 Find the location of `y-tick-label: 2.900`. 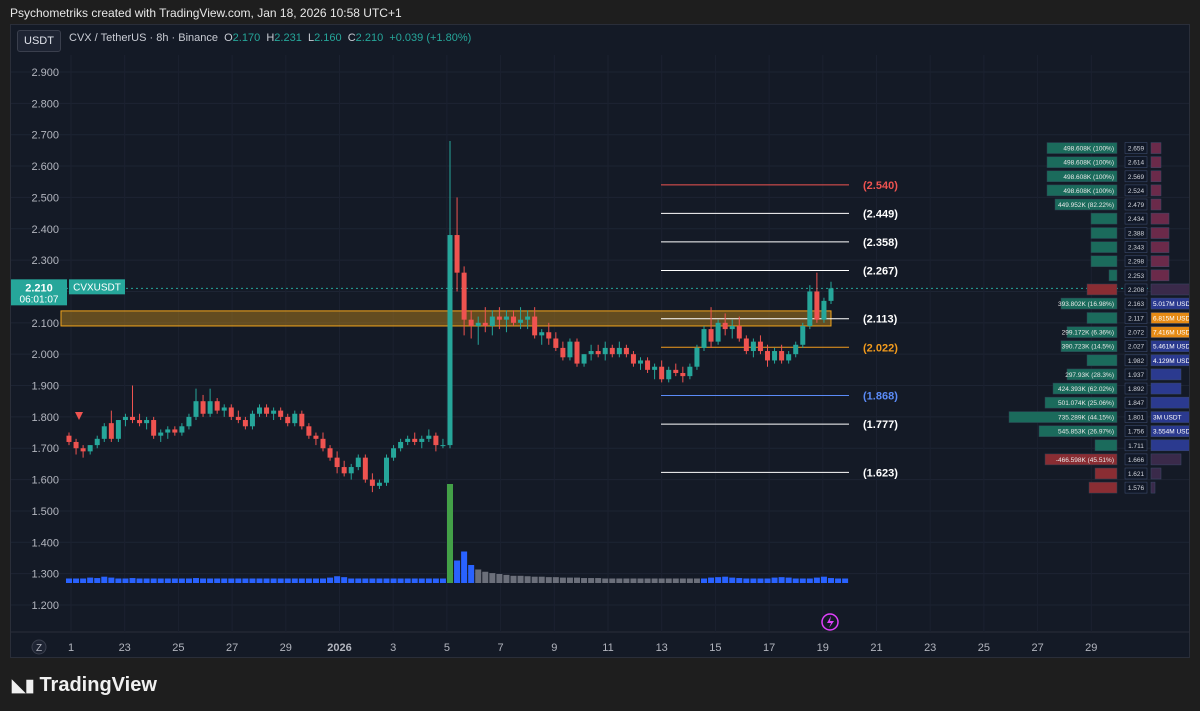

y-tick-label: 2.900 is located at coordinates (45, 73).